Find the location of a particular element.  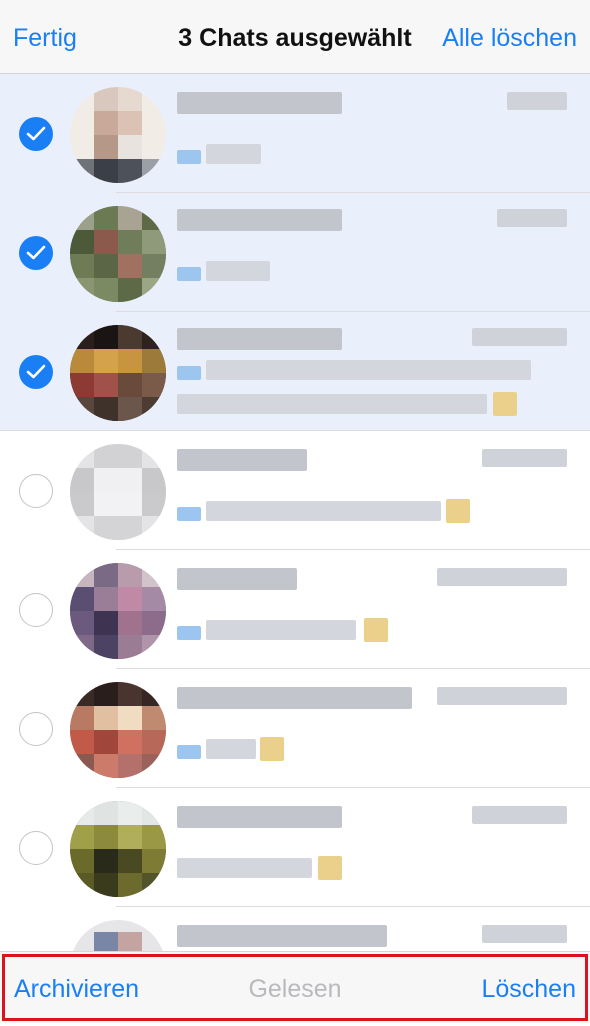

done-button: Fertig is located at coordinates (45, 38).